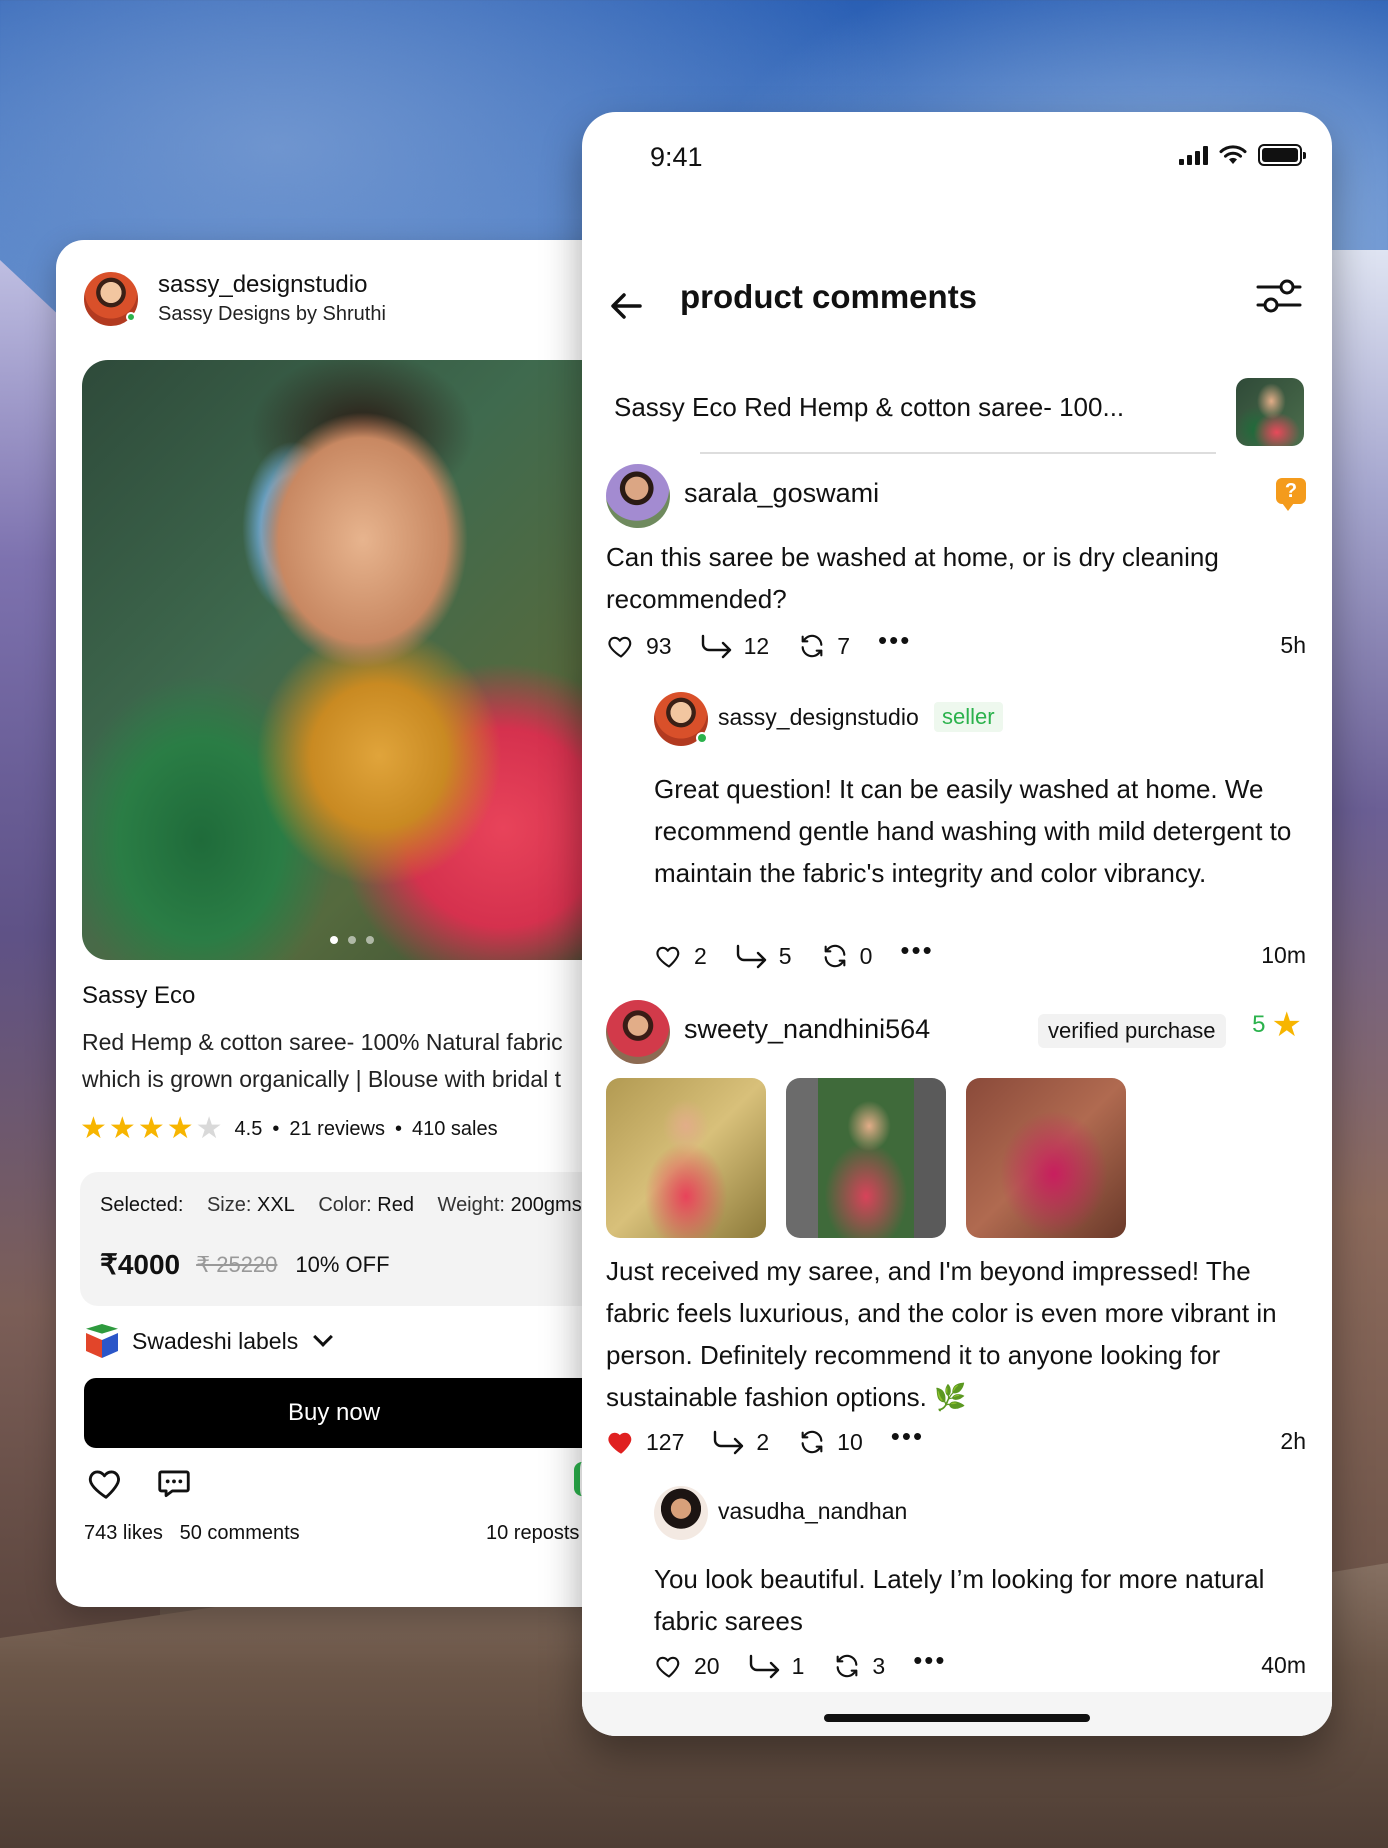 The height and width of the screenshot is (1848, 1388). Describe the element at coordinates (843, 645) in the screenshot. I see `repost-count: 7` at that location.